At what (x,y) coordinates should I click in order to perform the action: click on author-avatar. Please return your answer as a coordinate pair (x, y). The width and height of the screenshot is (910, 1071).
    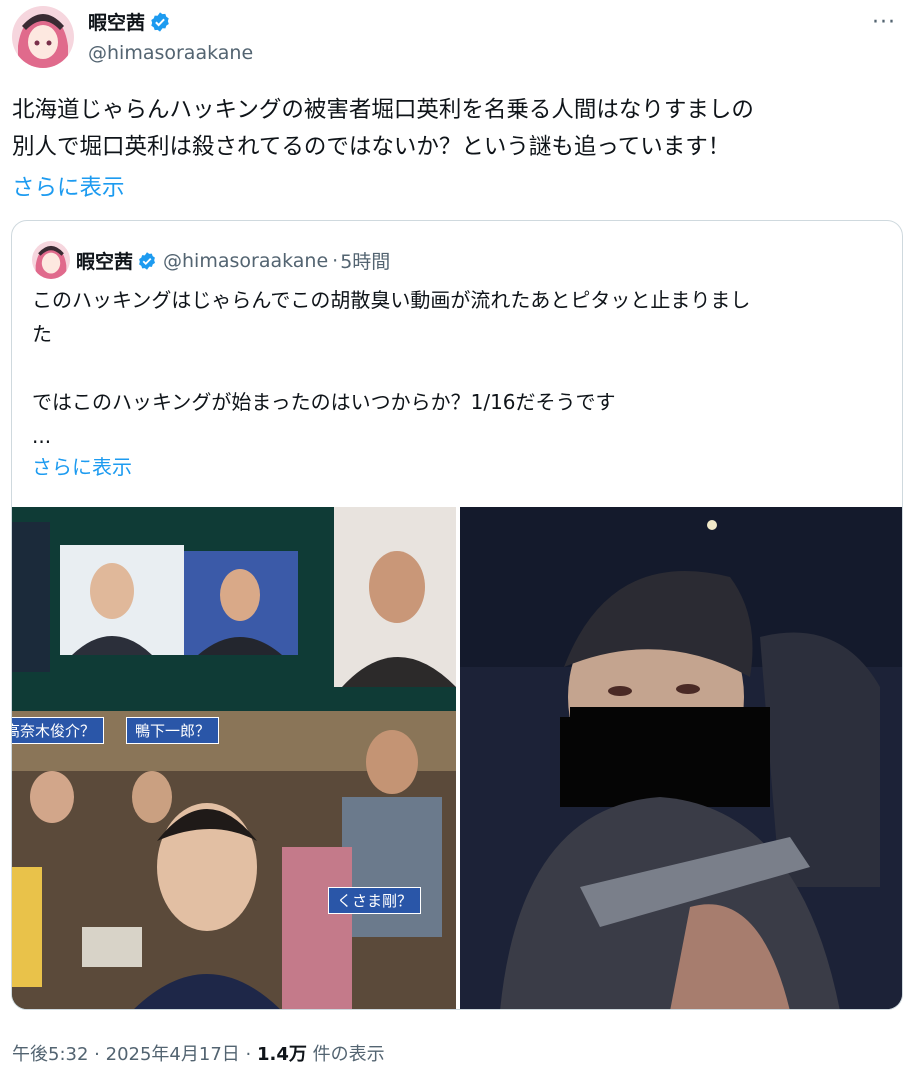
    Looking at the image, I should click on (43, 37).